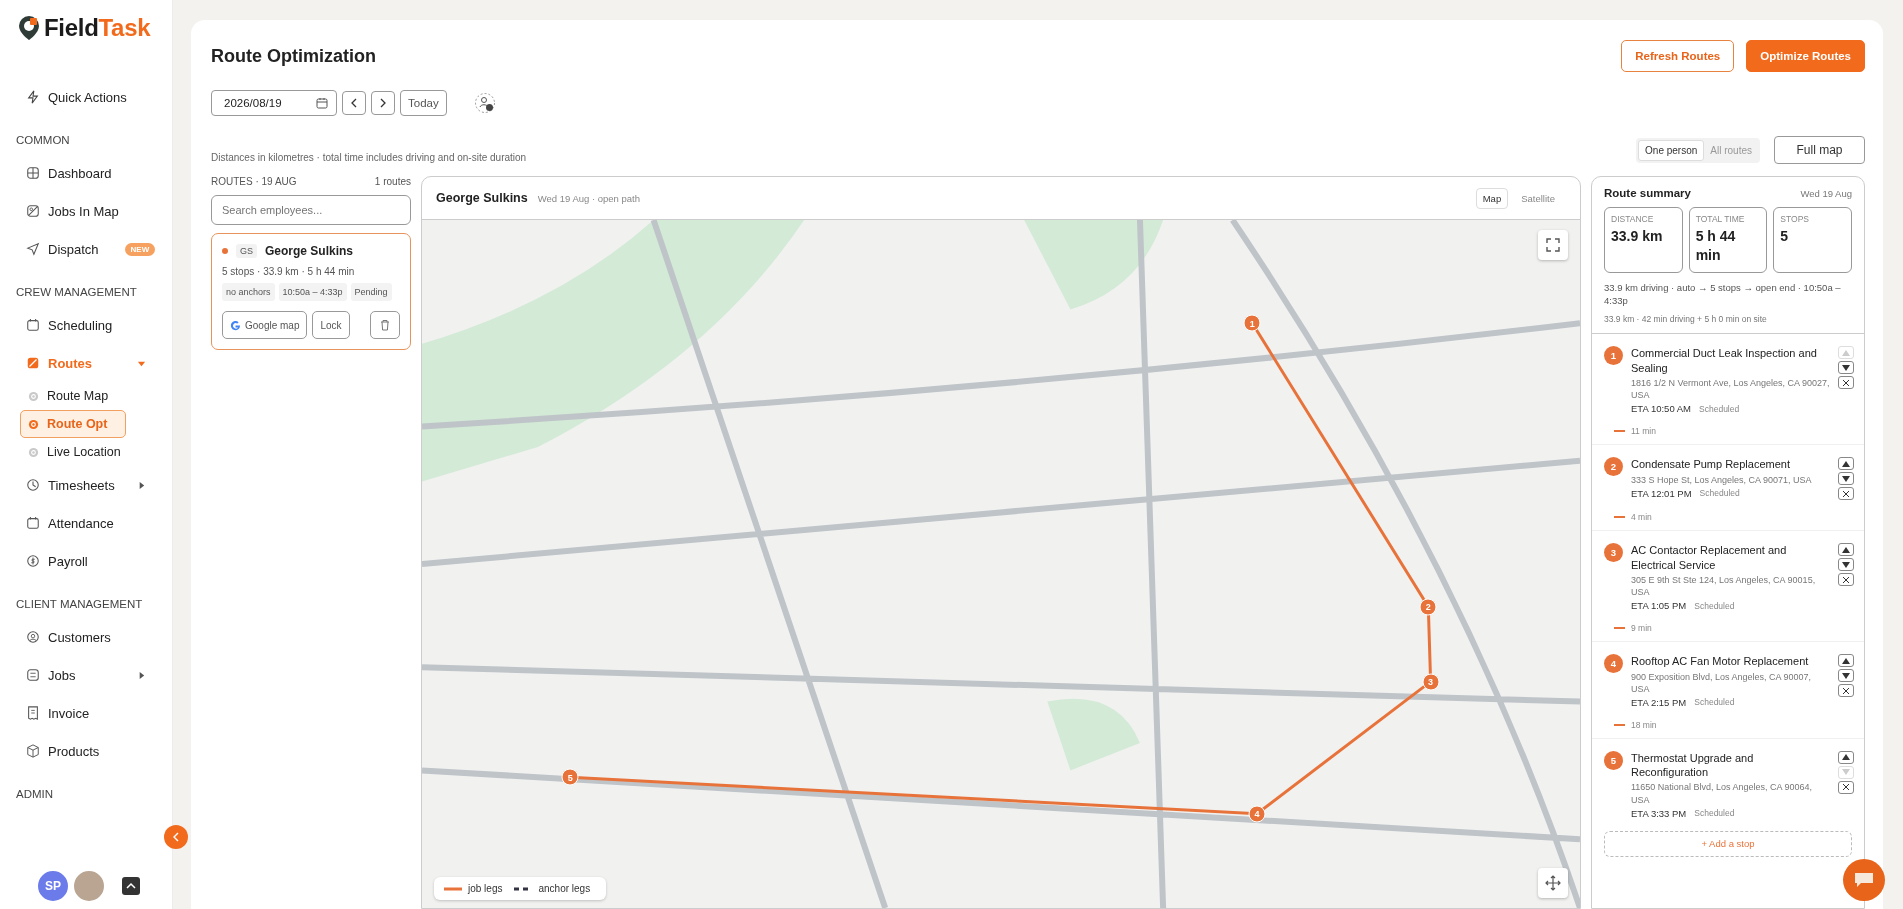  What do you see at coordinates (1637, 236) in the screenshot?
I see `stat-value: 33.9 km` at bounding box center [1637, 236].